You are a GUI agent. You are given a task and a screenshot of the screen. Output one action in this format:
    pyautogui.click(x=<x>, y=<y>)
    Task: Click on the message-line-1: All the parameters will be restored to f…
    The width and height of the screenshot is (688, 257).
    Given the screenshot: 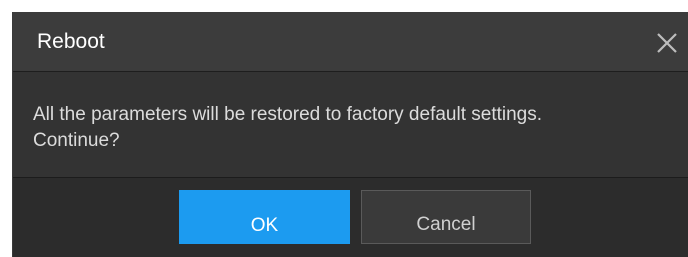 What is the action you would take?
    pyautogui.click(x=288, y=114)
    